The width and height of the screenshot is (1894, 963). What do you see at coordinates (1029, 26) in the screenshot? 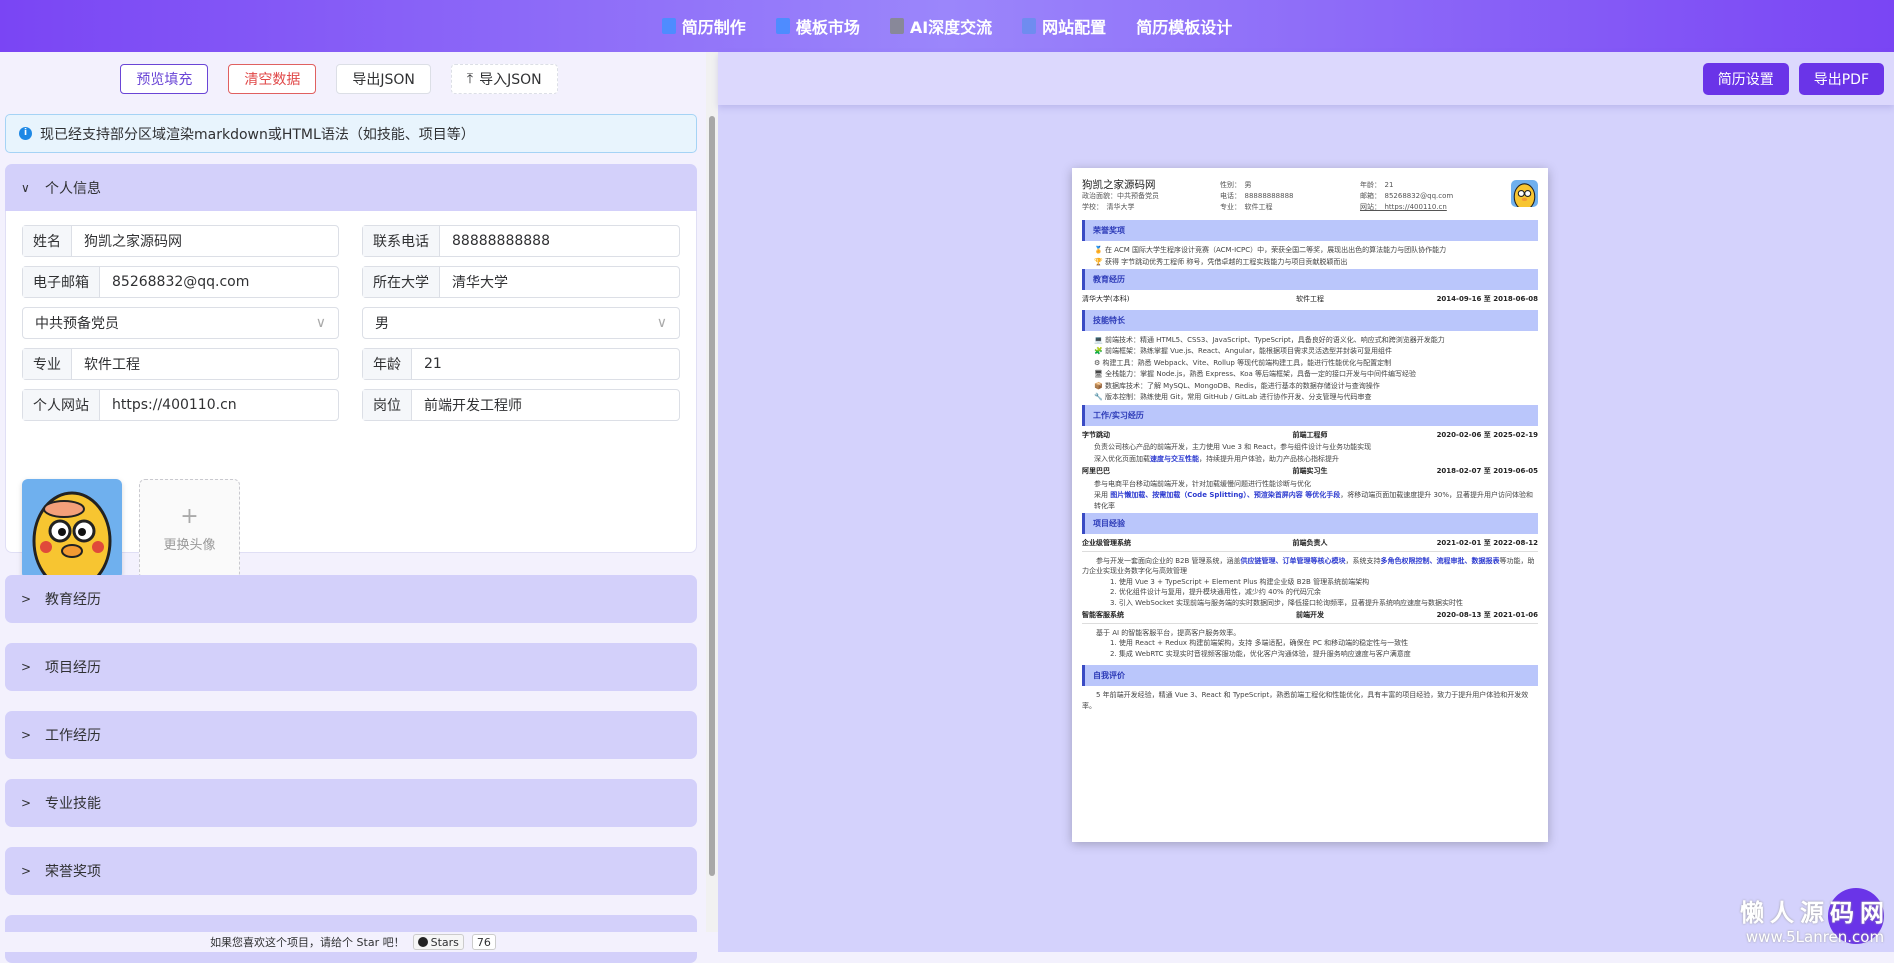
I see `settings-doc-icon` at bounding box center [1029, 26].